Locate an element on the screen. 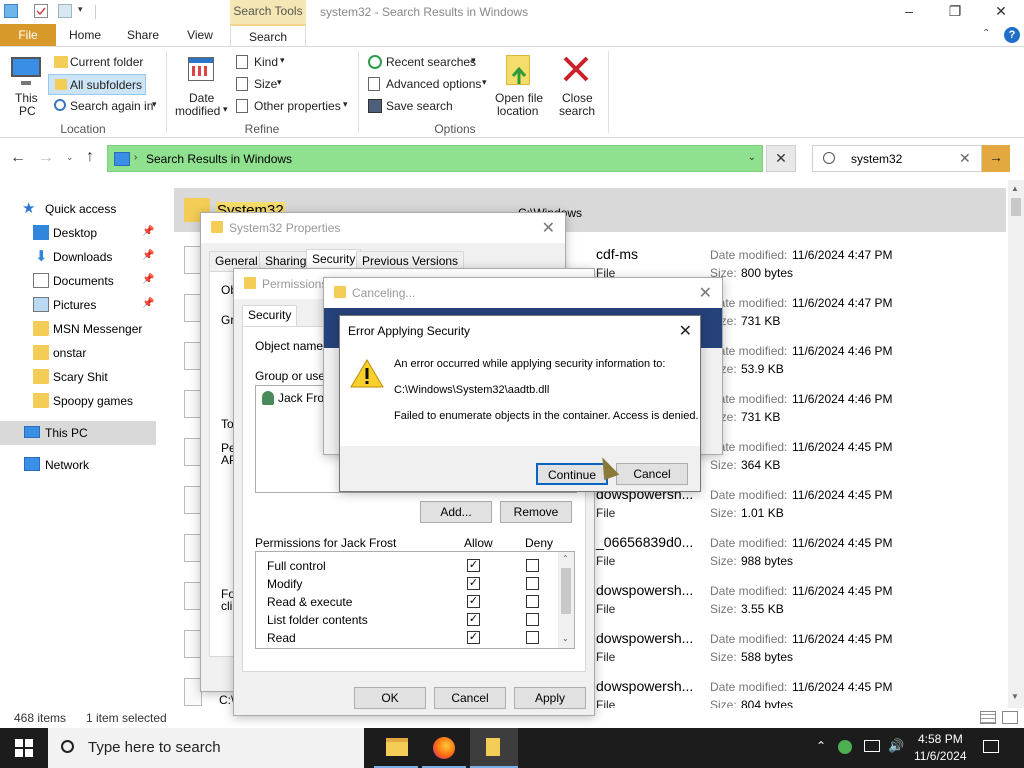 The width and height of the screenshot is (1024, 768). taskbar-active-window is located at coordinates (494, 748).